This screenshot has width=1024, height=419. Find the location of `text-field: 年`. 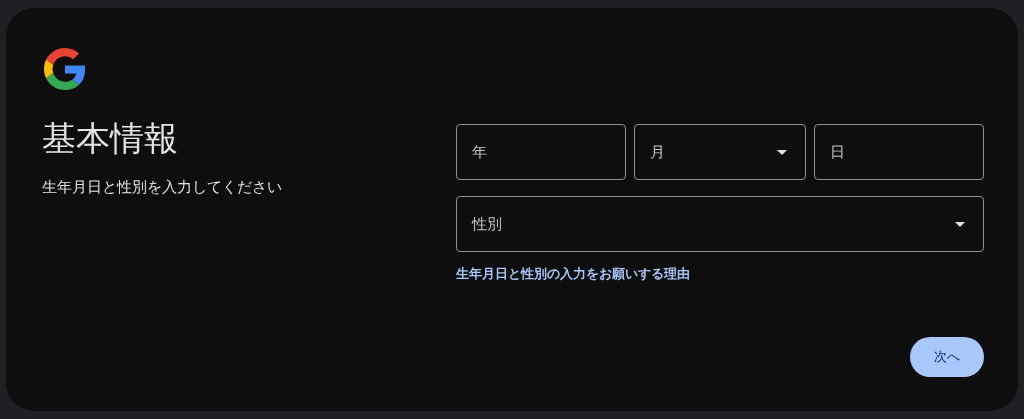

text-field: 年 is located at coordinates (541, 152).